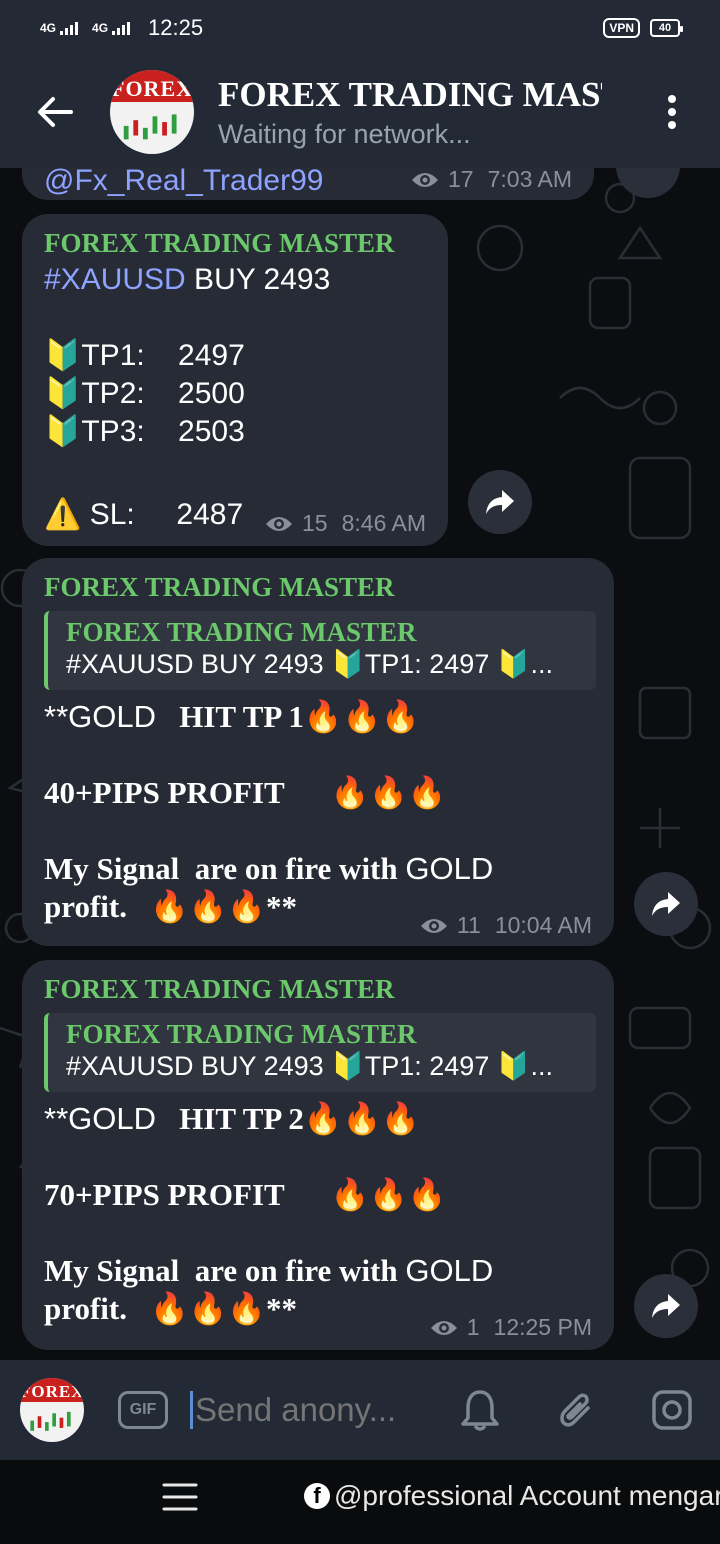  What do you see at coordinates (666, 28) in the screenshot?
I see `battery-icon: 40` at bounding box center [666, 28].